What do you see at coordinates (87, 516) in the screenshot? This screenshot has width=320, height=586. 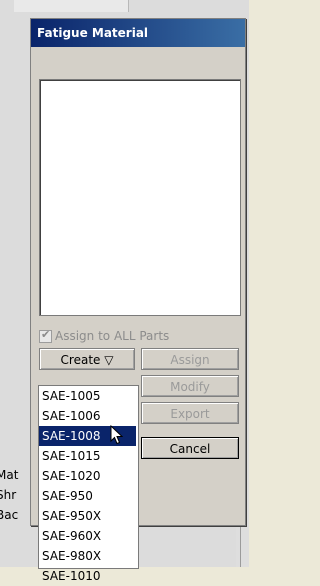 I see `dropdown-item: SAE-950X` at bounding box center [87, 516].